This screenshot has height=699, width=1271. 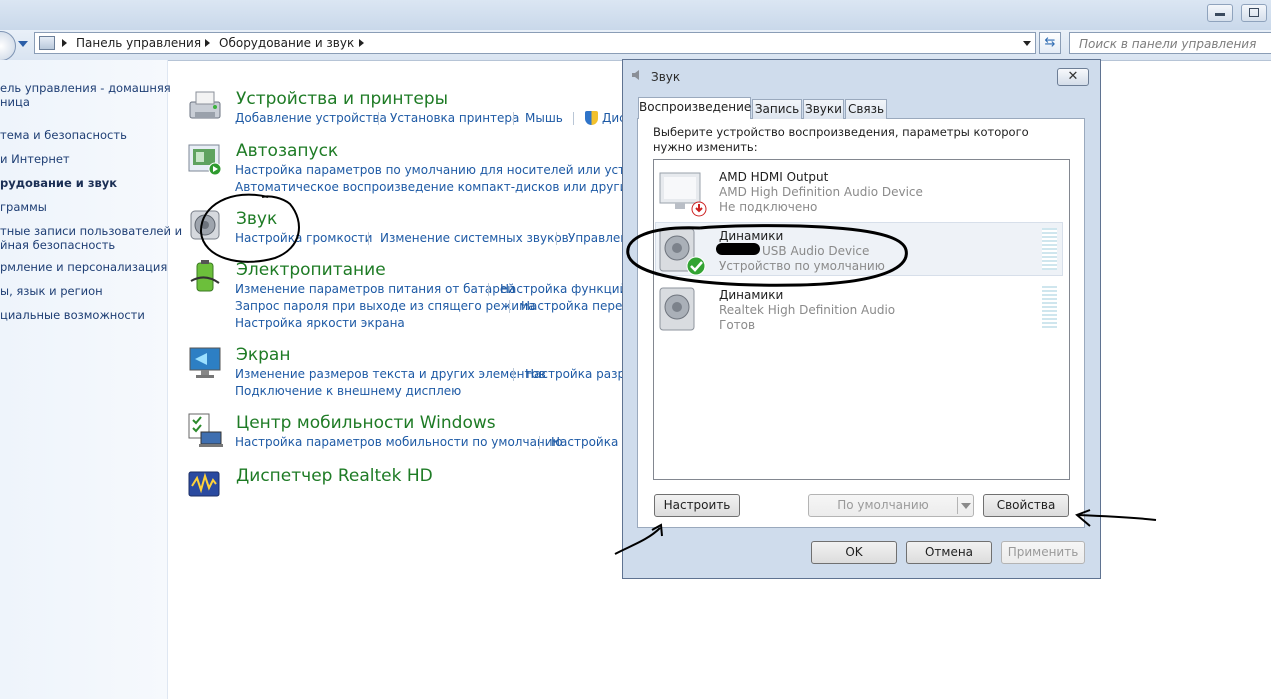 I want to click on nav-item-network: и Интернет, so click(x=35, y=159).